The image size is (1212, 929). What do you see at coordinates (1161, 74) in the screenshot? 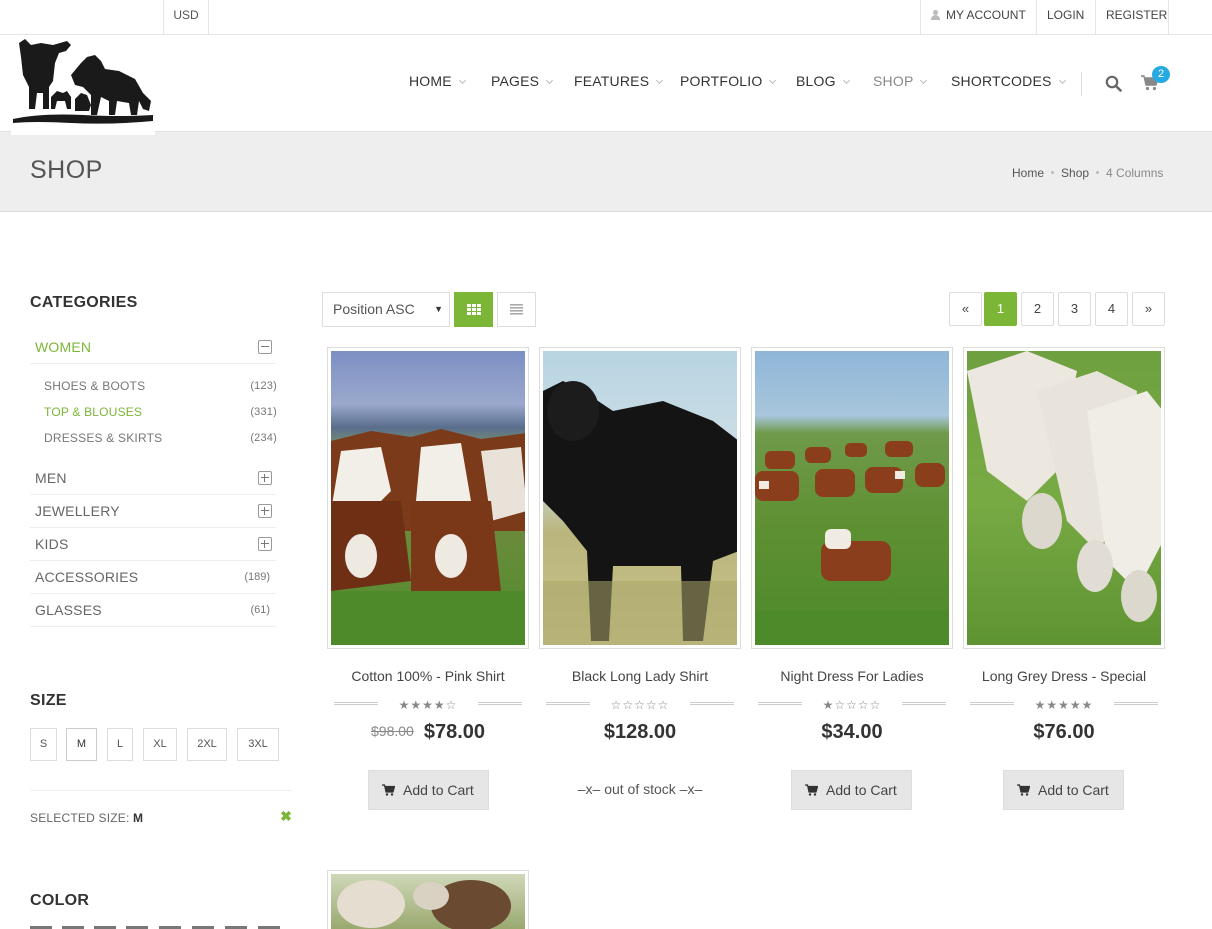
I see `cart-count-badge: 2` at bounding box center [1161, 74].